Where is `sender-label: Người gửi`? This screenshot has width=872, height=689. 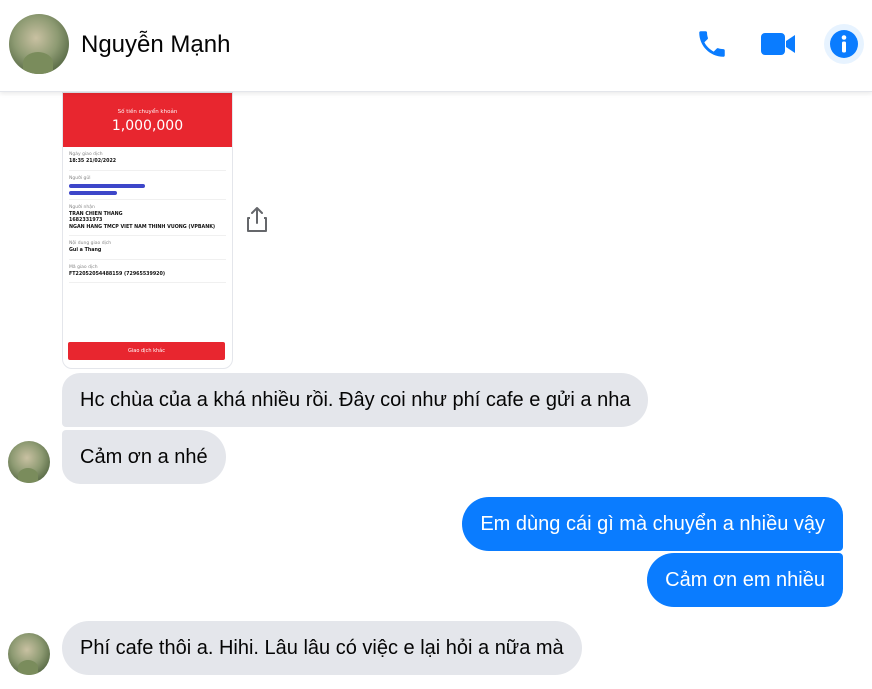
sender-label: Người gửi is located at coordinates (80, 178).